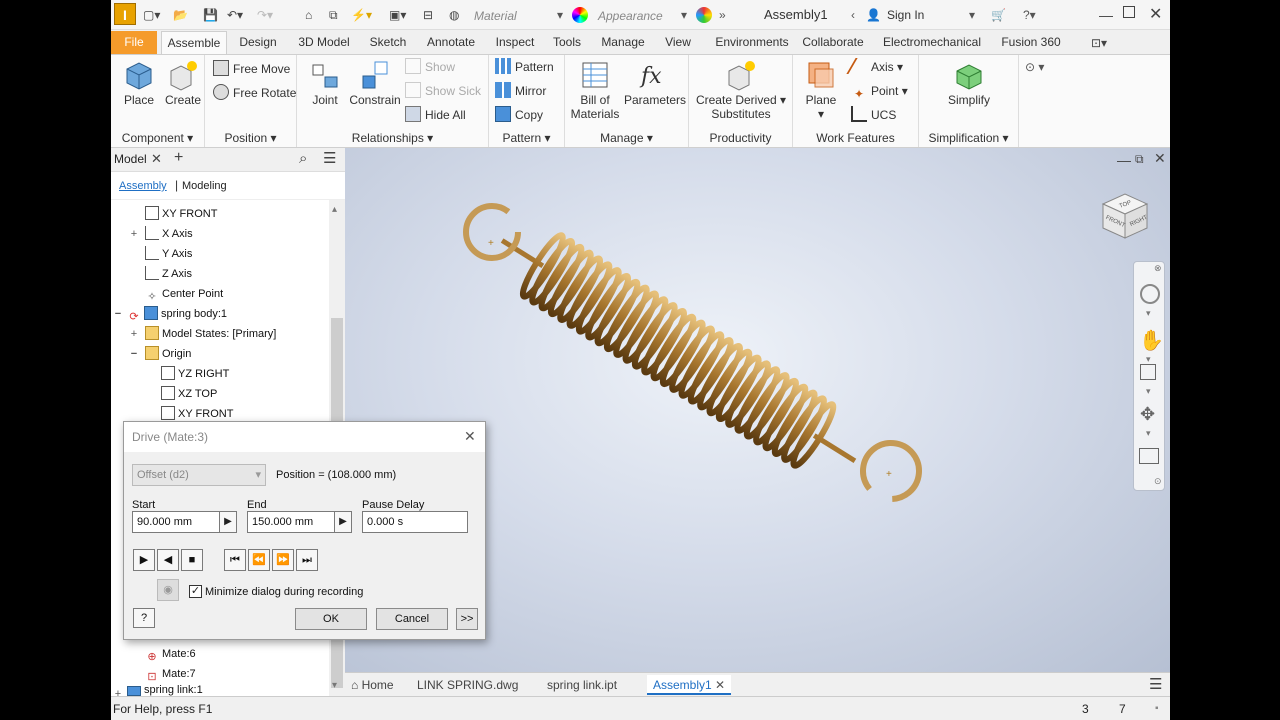  What do you see at coordinates (853, 15) in the screenshot?
I see `chevron-left-icon: ‹` at bounding box center [853, 15].